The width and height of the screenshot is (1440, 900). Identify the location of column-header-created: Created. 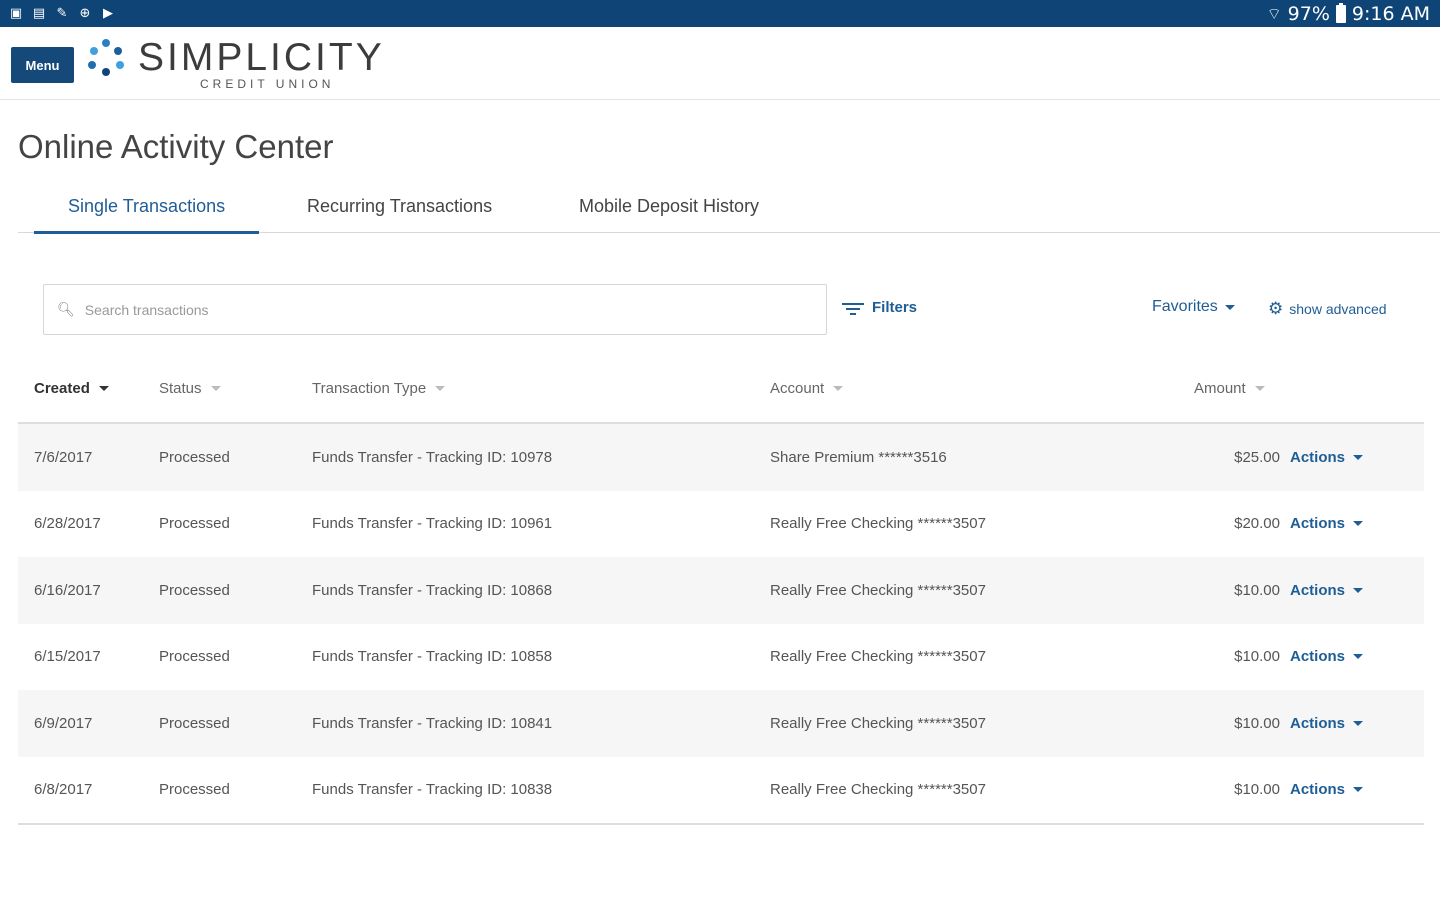
(71, 388).